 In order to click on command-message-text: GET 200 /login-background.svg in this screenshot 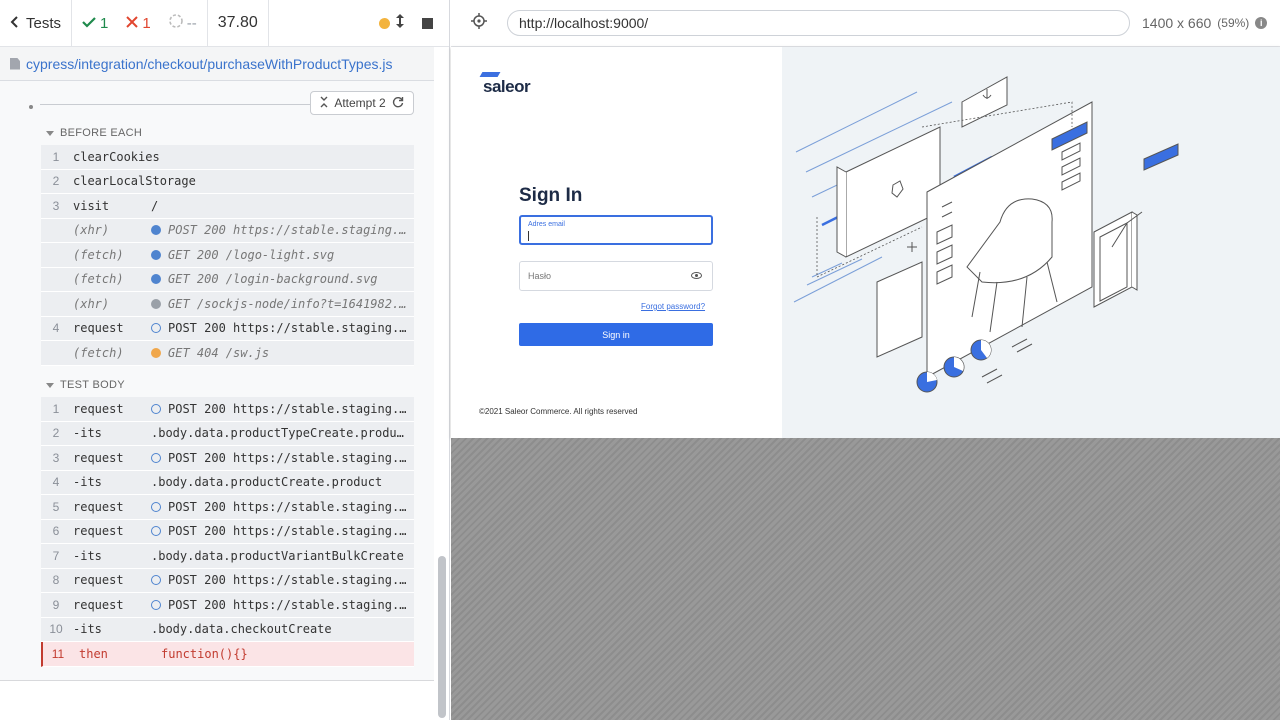, I will do `click(273, 279)`.